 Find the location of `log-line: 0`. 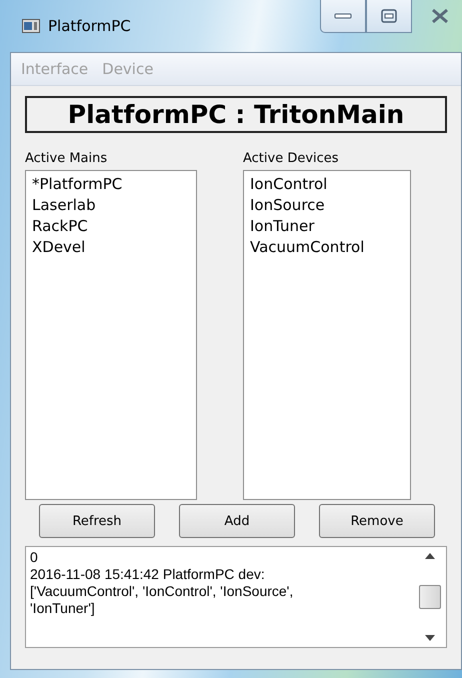

log-line: 0 is located at coordinates (34, 557).